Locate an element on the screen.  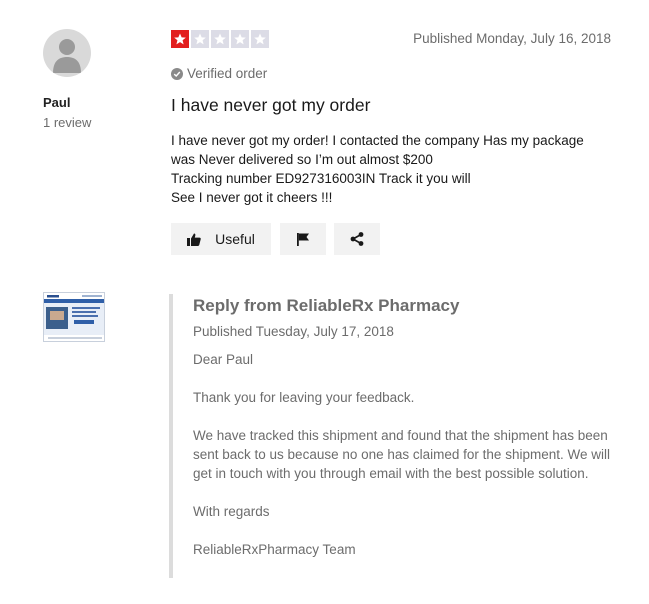
user-silhouette-icon is located at coordinates (67, 56).